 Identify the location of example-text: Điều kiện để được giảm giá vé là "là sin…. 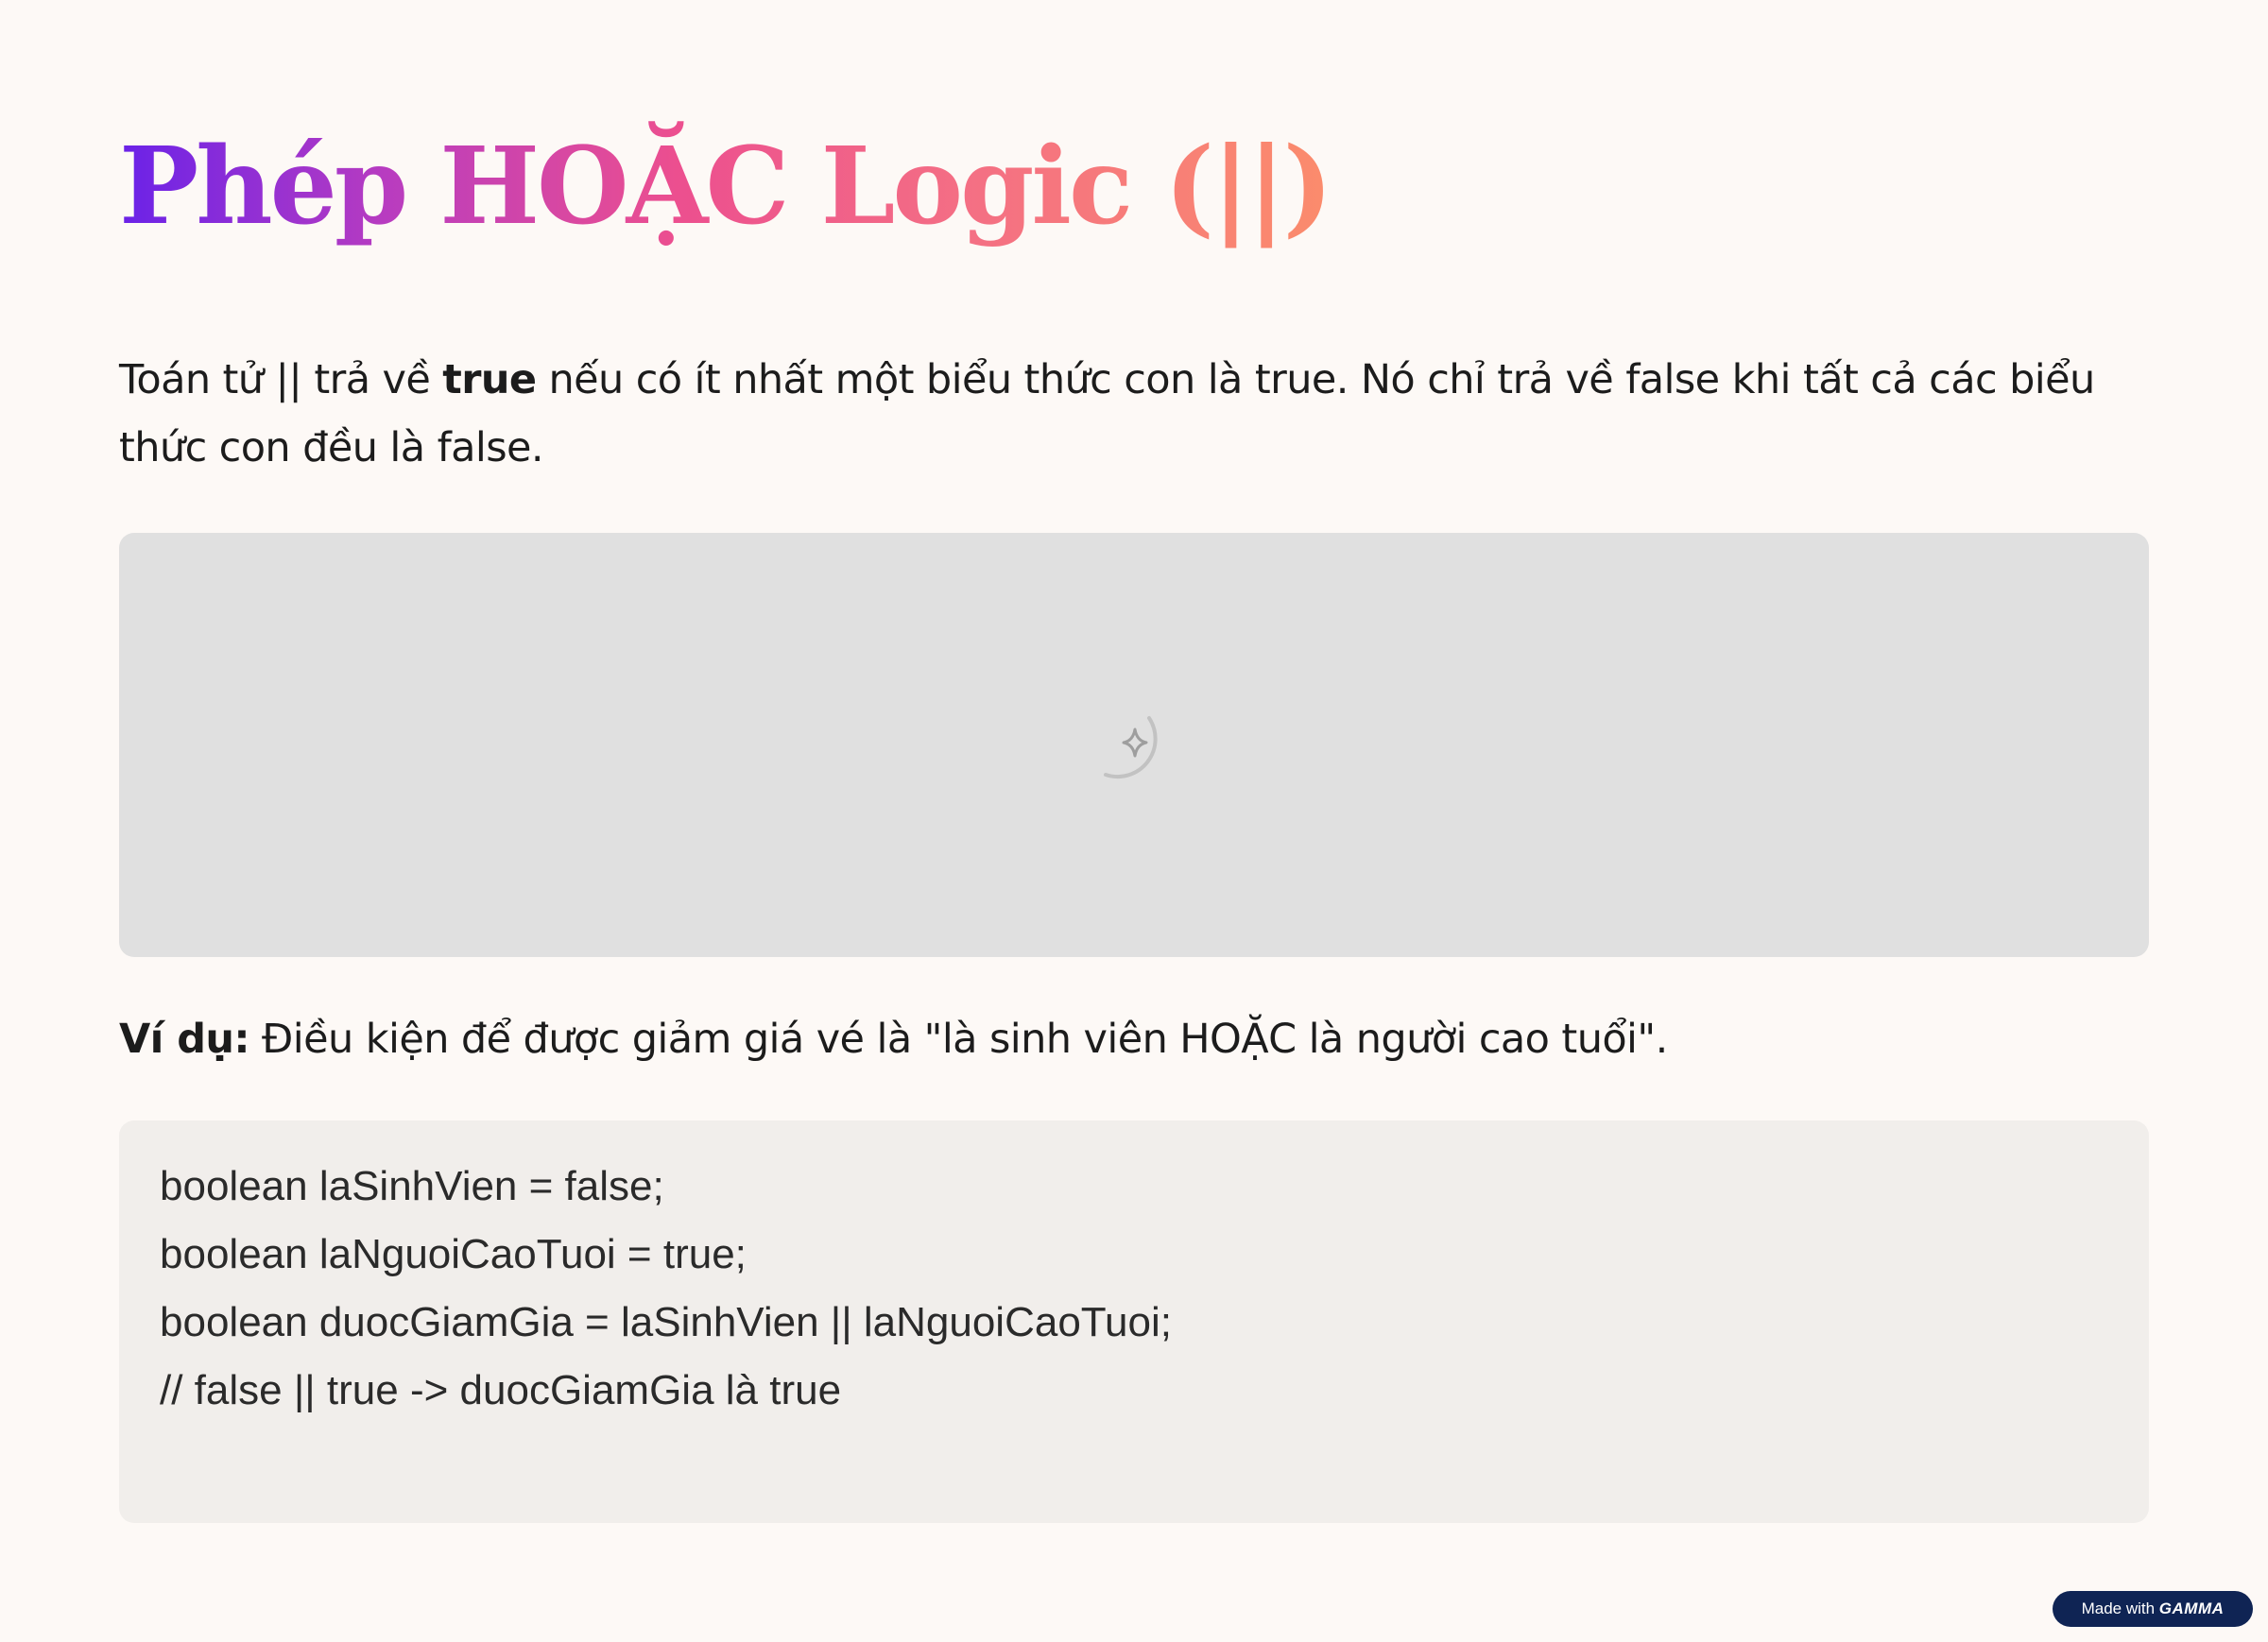
(958, 1039).